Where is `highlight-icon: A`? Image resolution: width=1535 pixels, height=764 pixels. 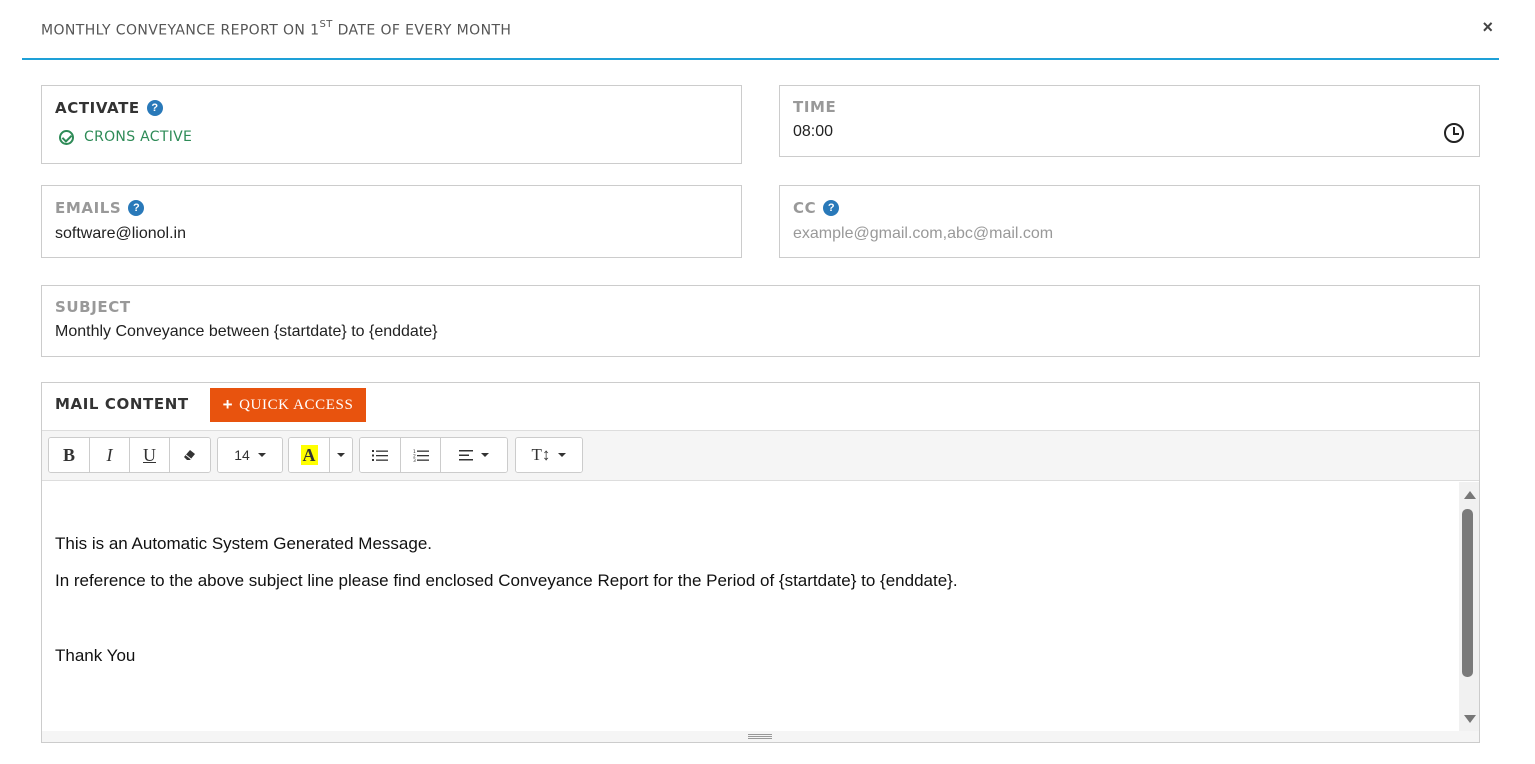
highlight-icon: A is located at coordinates (309, 455).